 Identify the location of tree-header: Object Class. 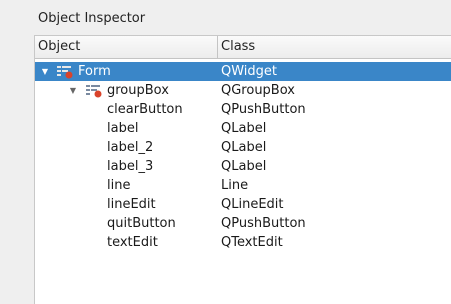
(243, 47).